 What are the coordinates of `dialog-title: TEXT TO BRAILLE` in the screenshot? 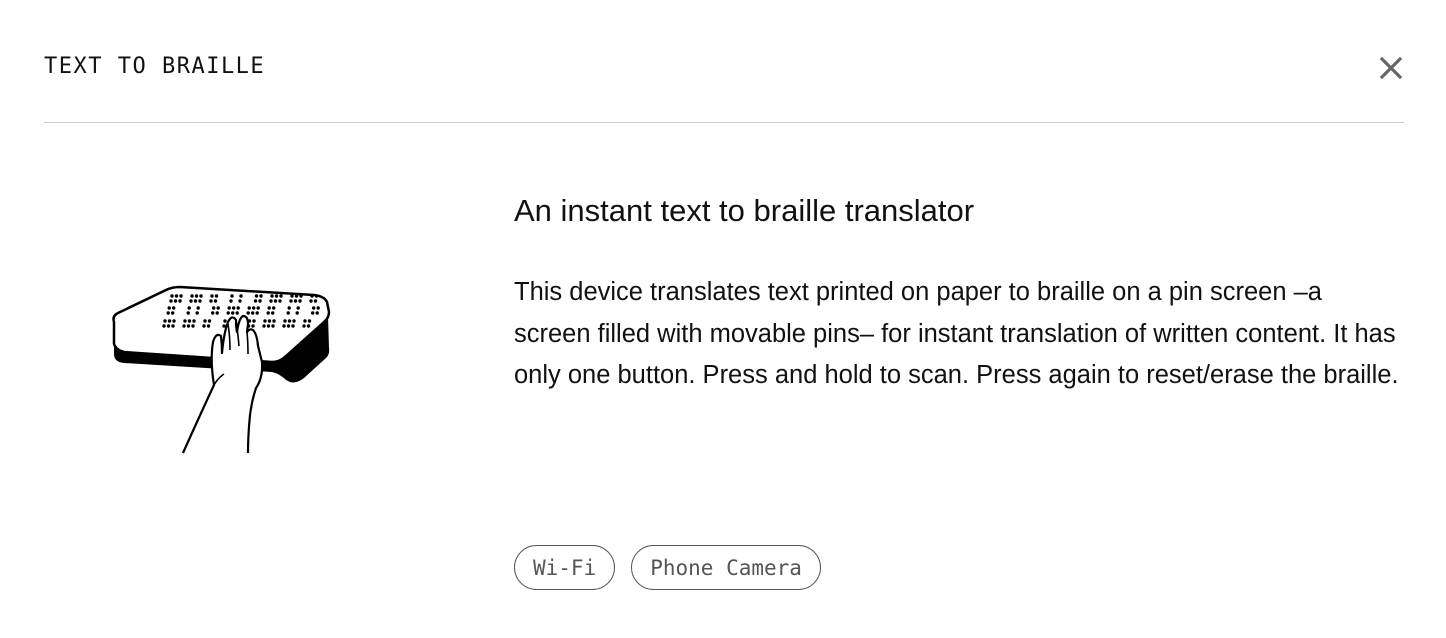 It's located at (155, 66).